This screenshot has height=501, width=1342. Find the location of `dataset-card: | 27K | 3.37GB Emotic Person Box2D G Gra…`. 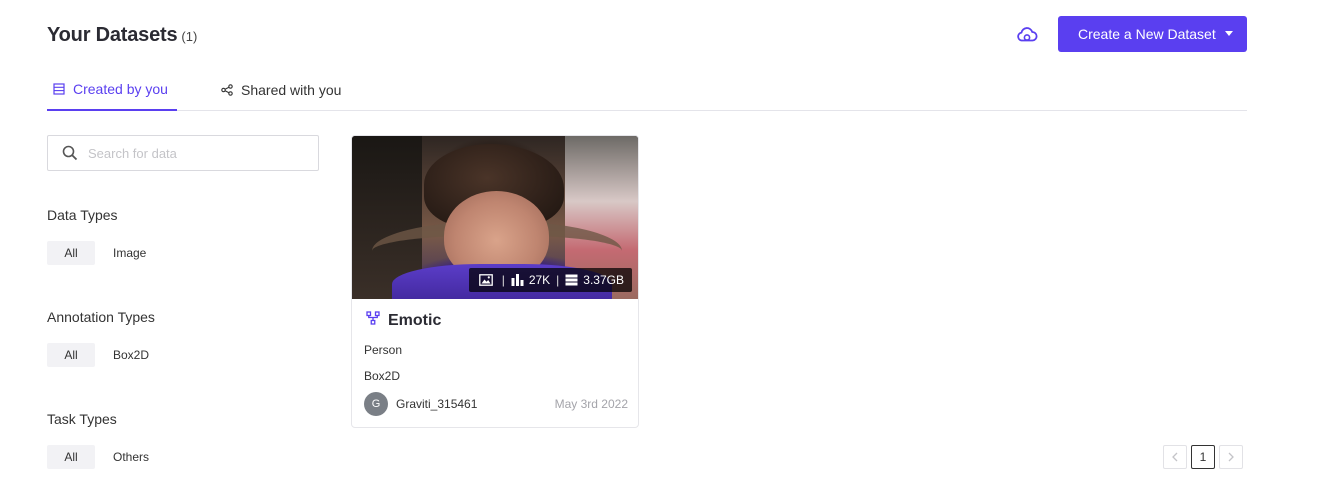

dataset-card: | 27K | 3.37GB Emotic Person Box2D G Gra… is located at coordinates (495, 281).